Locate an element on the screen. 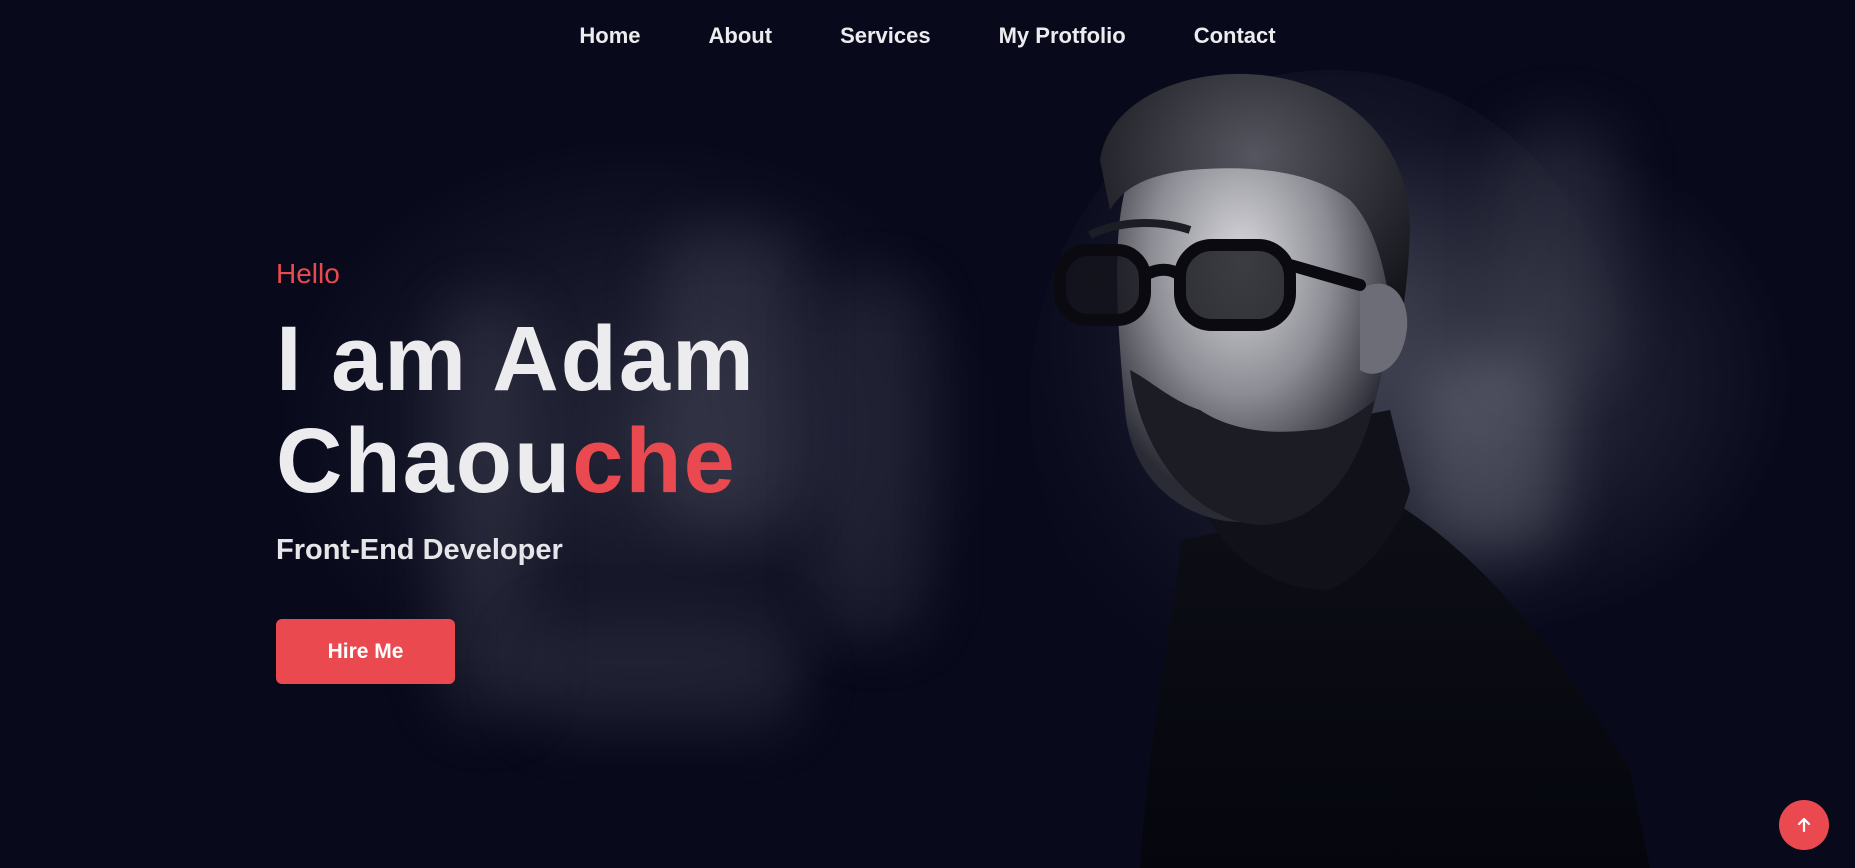 This screenshot has width=1855, height=868. nav-item-portfolio: My Protfolio is located at coordinates (1062, 36).